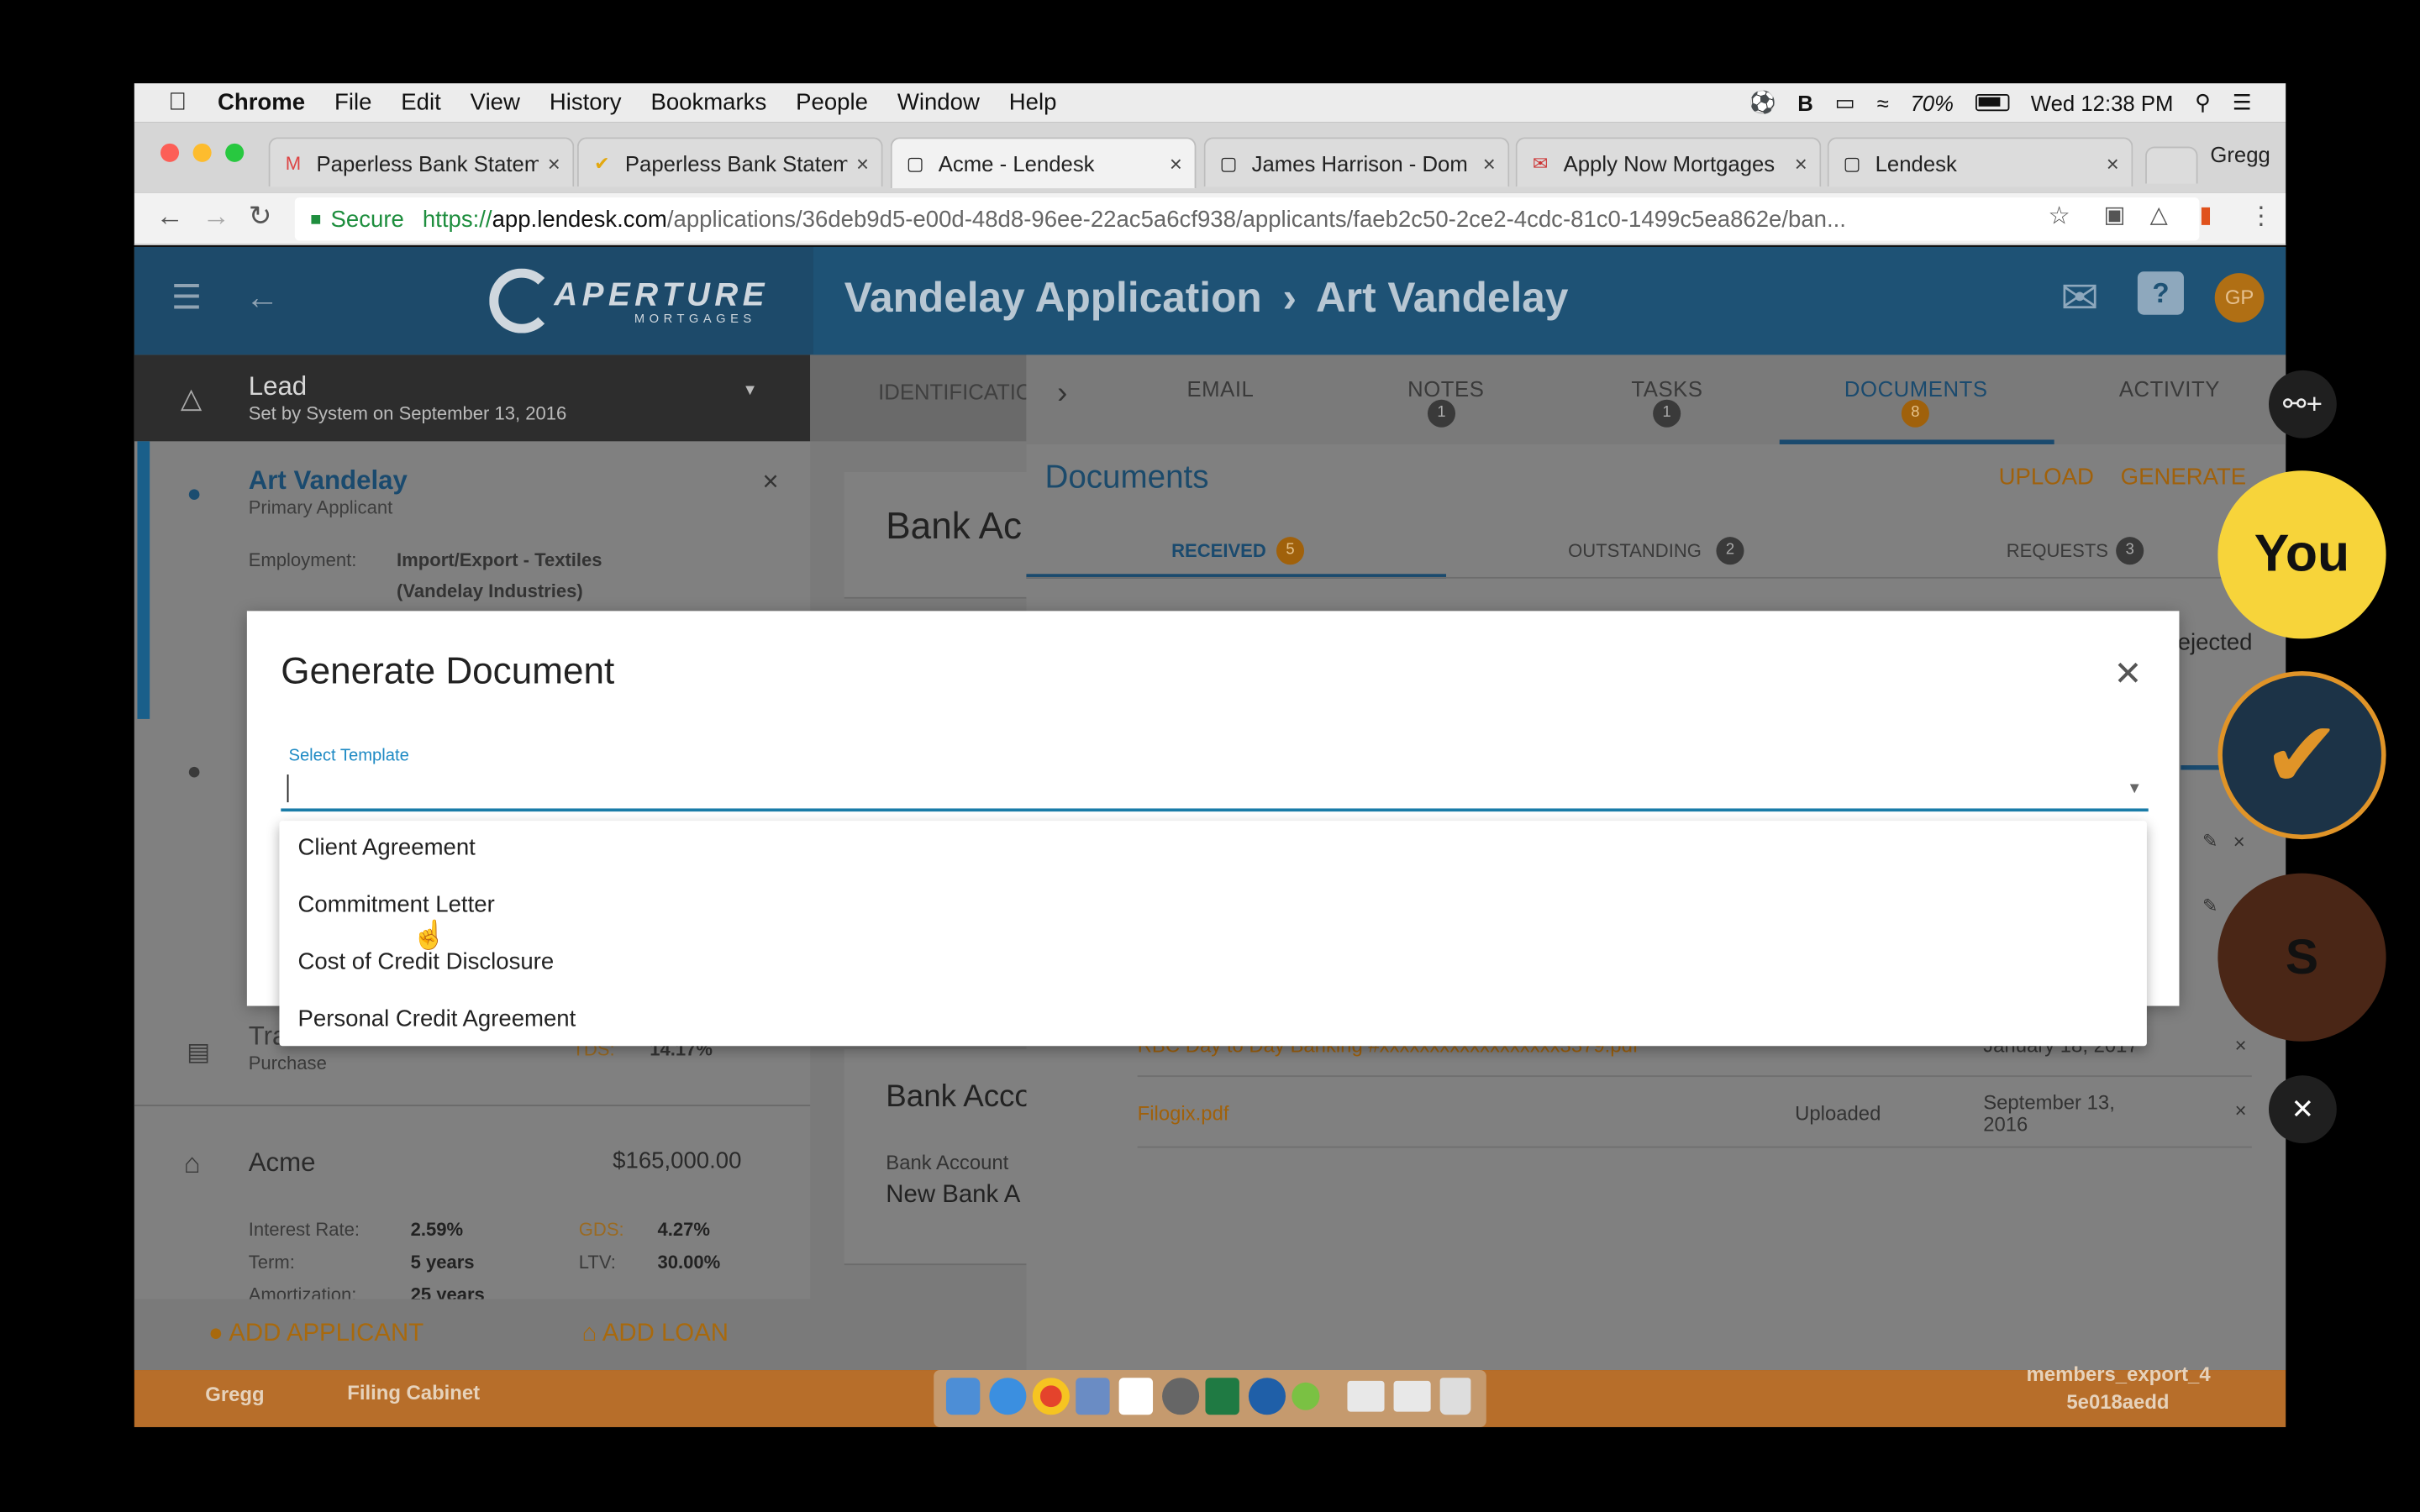  I want to click on remove-applicant-icon: ×, so click(770, 482).